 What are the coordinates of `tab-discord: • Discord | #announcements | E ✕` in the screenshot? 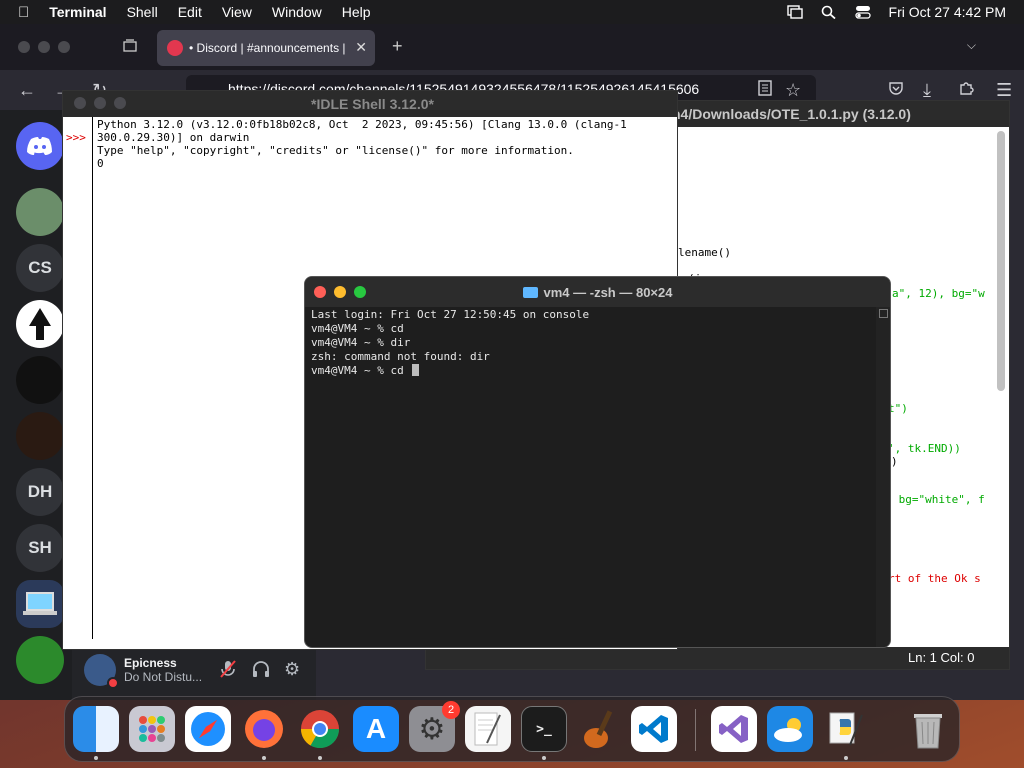 It's located at (266, 48).